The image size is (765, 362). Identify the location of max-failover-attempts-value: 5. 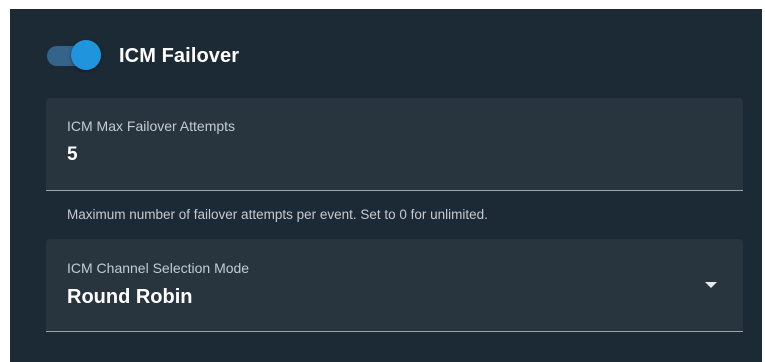
(72, 155).